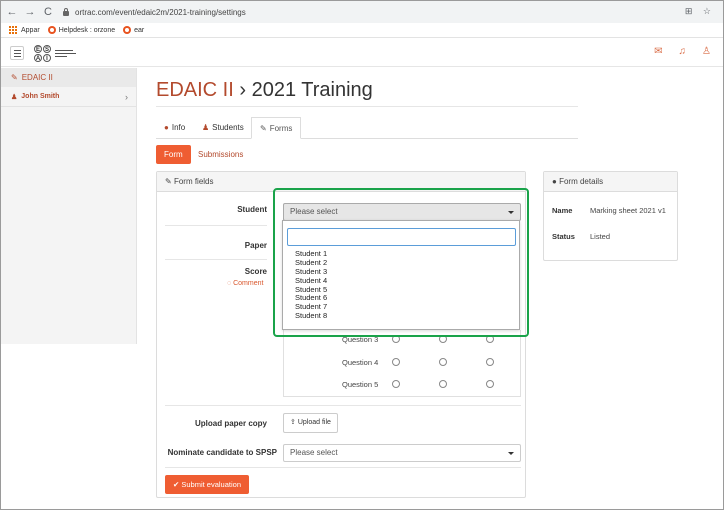 This screenshot has height=510, width=724. I want to click on user-icon: ♙, so click(706, 51).